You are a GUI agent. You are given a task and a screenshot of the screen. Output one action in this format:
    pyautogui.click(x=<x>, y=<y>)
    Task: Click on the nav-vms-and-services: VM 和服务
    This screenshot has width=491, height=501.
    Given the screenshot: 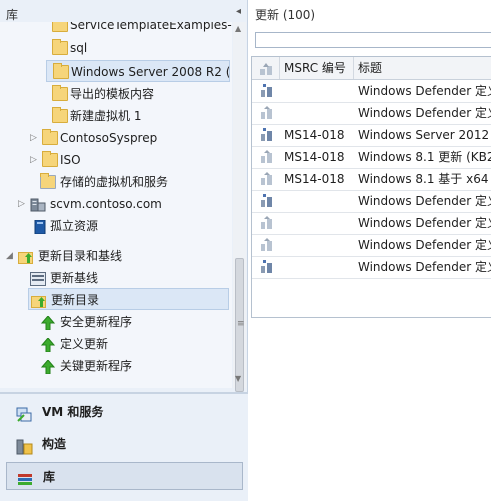 What is the action you would take?
    pyautogui.click(x=124, y=412)
    